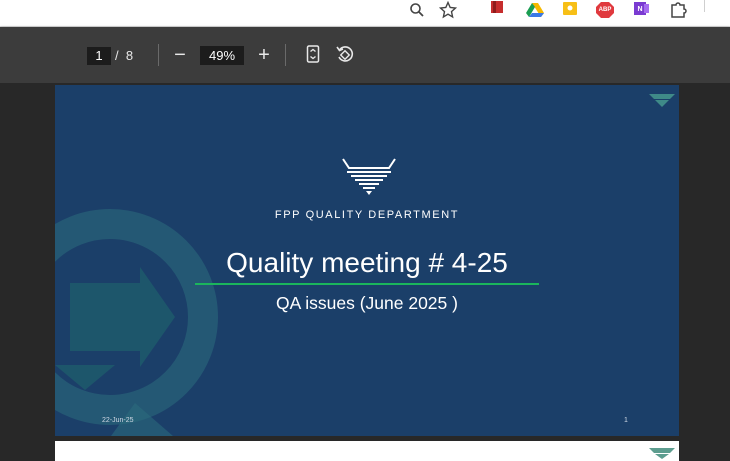  What do you see at coordinates (264, 55) in the screenshot?
I see `zoom-in-button: +` at bounding box center [264, 55].